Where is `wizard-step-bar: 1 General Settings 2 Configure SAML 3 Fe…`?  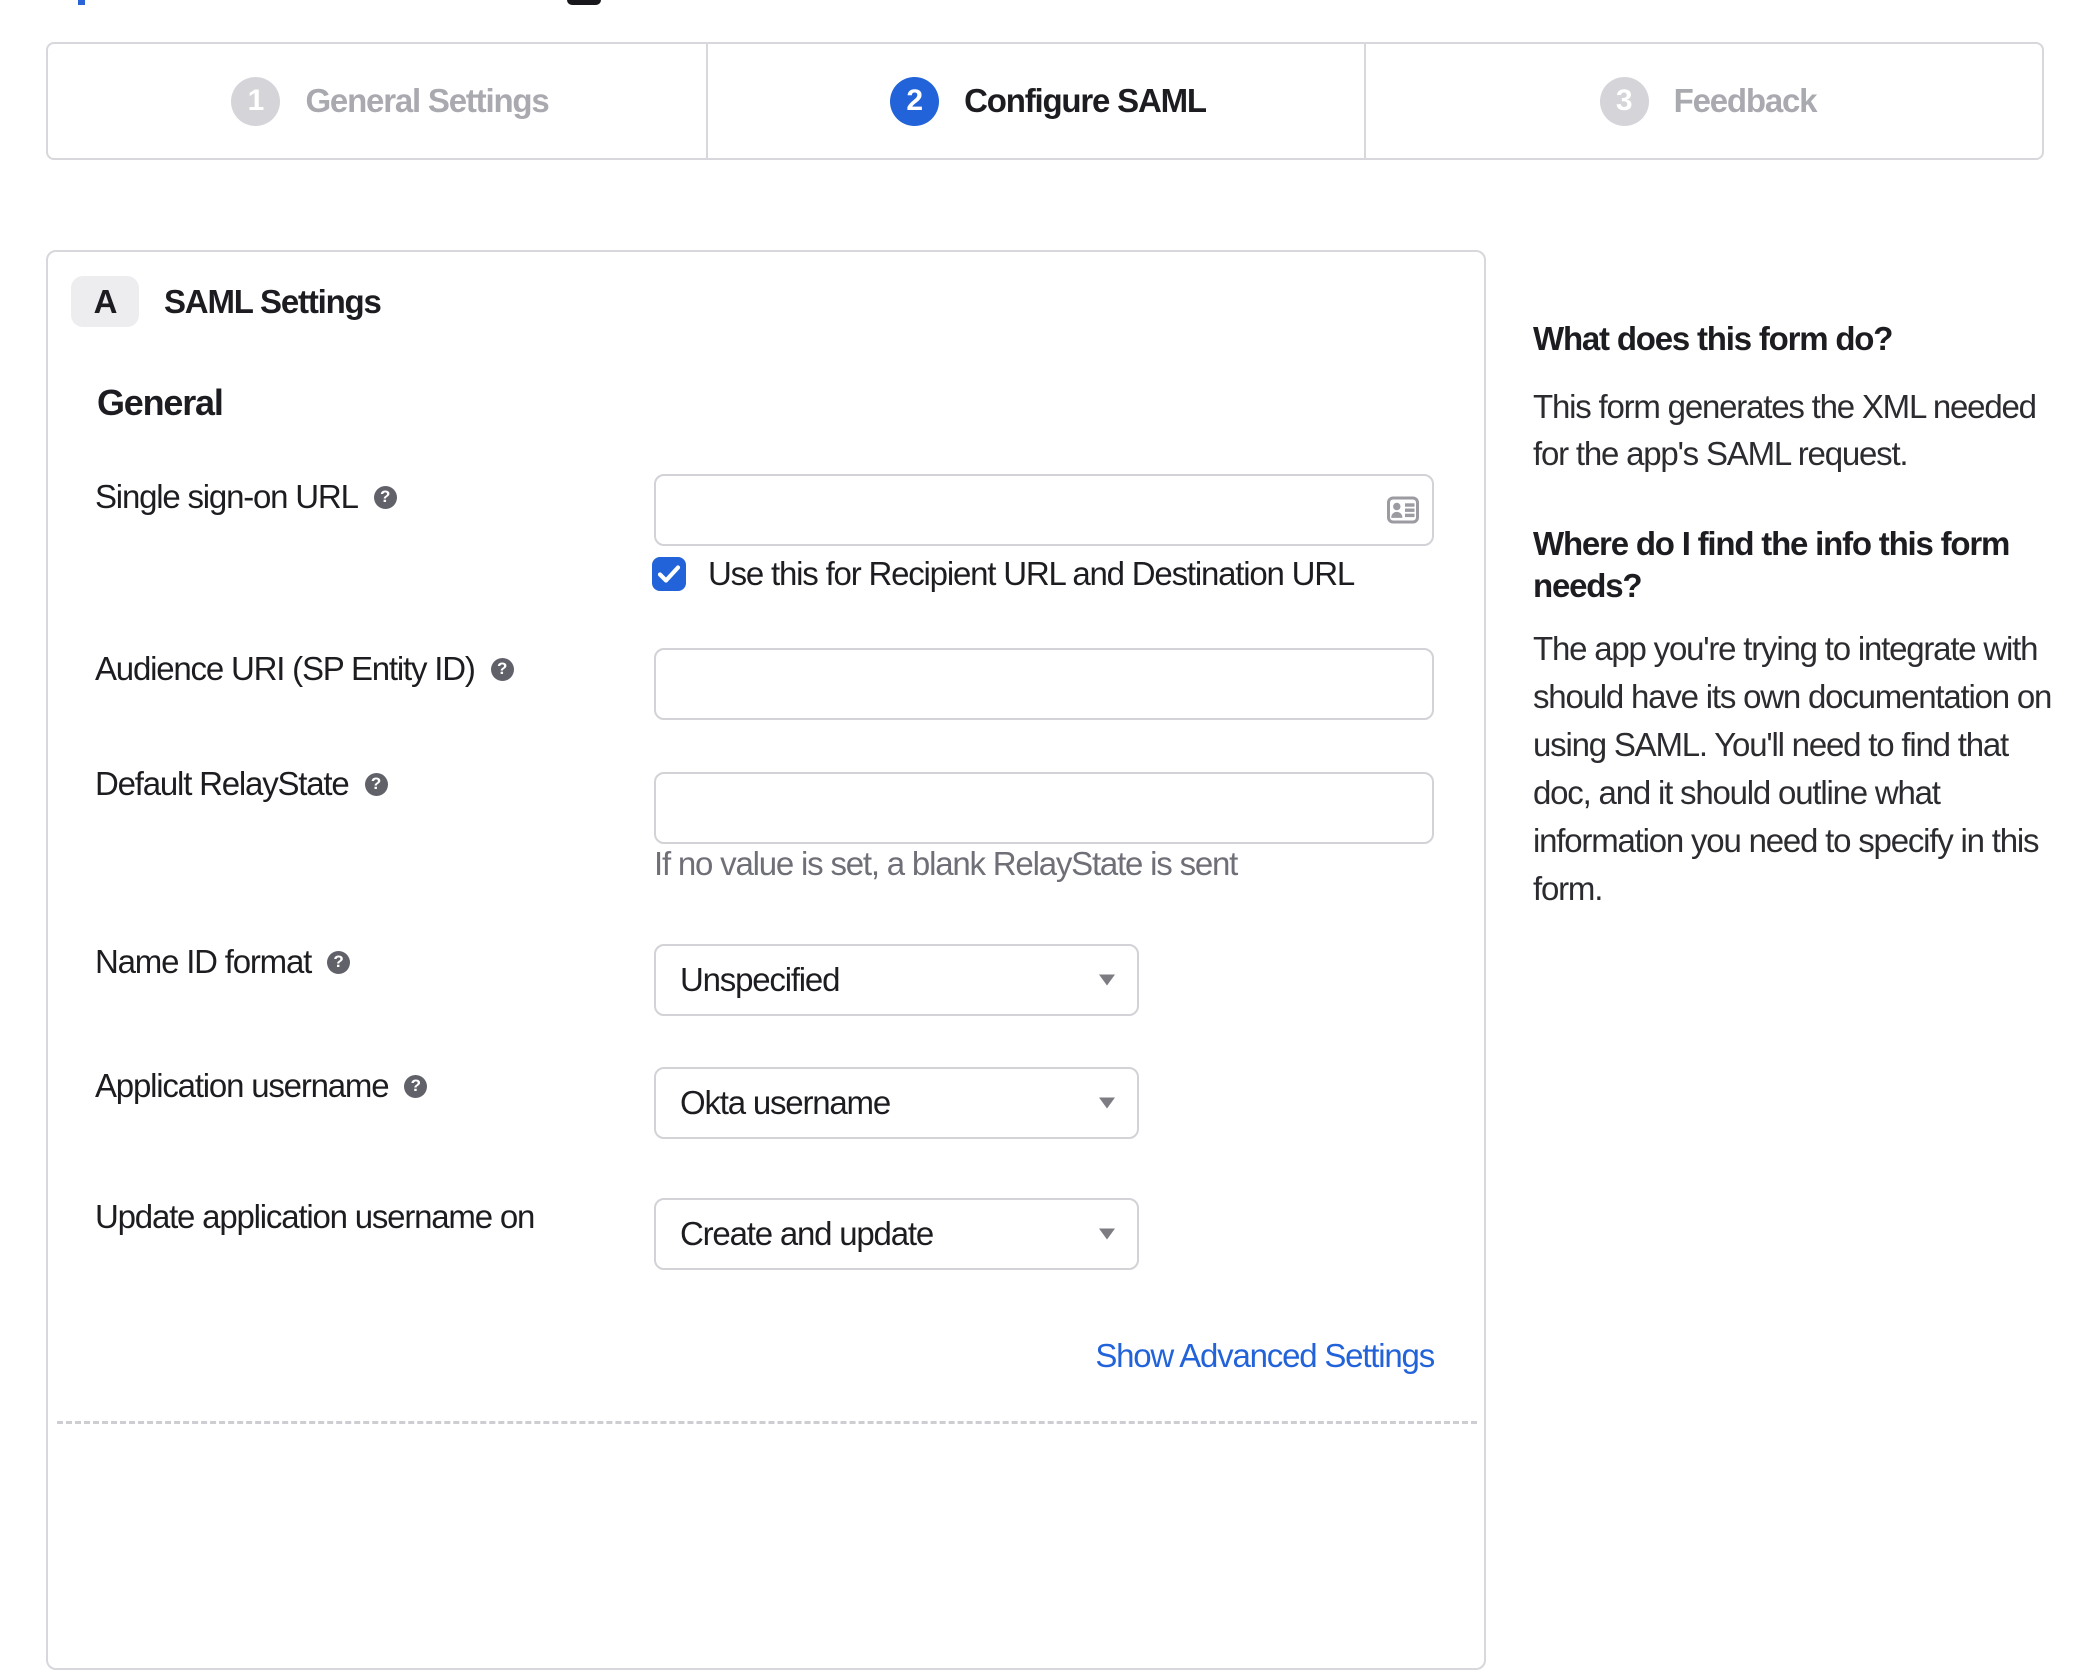 wizard-step-bar: 1 General Settings 2 Configure SAML 3 Fe… is located at coordinates (1045, 101).